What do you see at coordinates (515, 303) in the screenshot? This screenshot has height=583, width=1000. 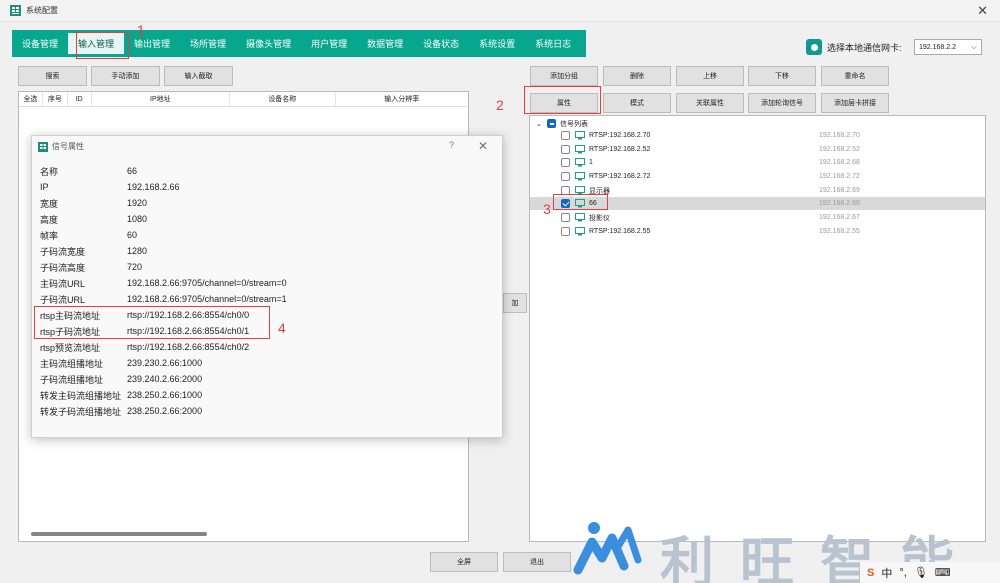 I see `add-to-list-button: 加` at bounding box center [515, 303].